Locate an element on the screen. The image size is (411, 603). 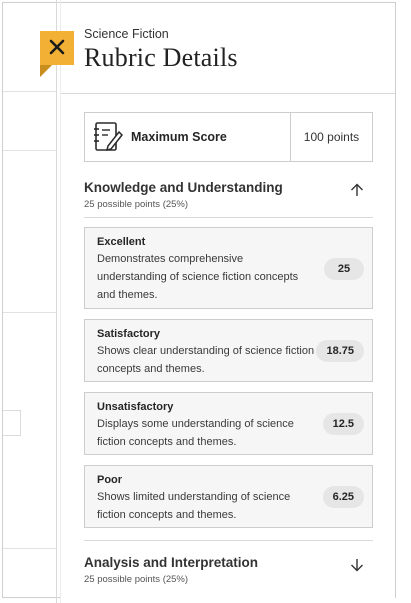
level-points-badge: 25 is located at coordinates (344, 269).